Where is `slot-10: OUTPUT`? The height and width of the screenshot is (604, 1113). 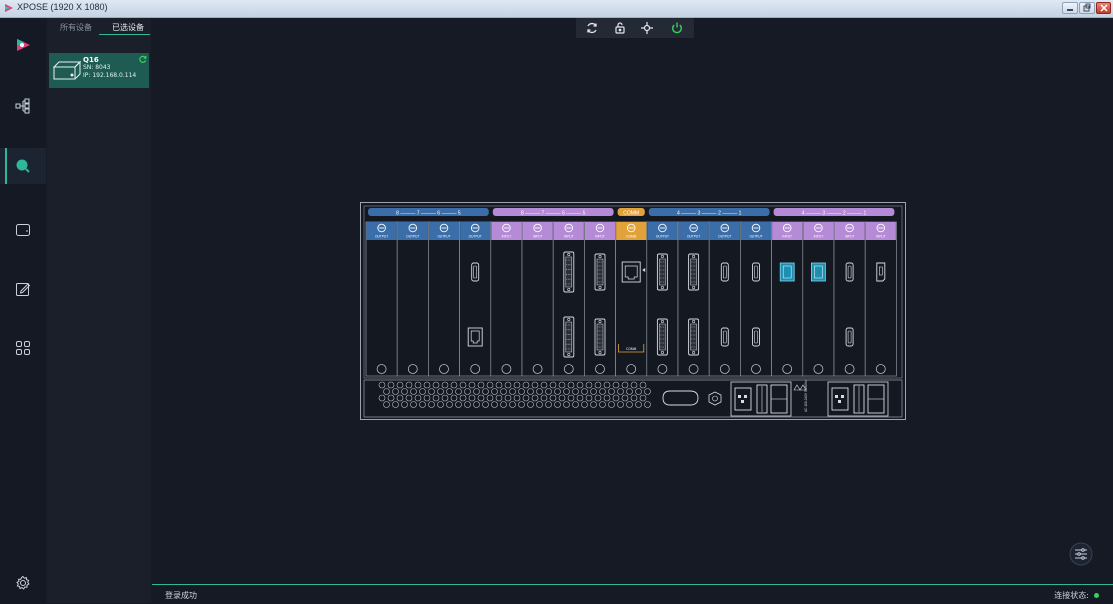 slot-10: OUTPUT is located at coordinates (662, 299).